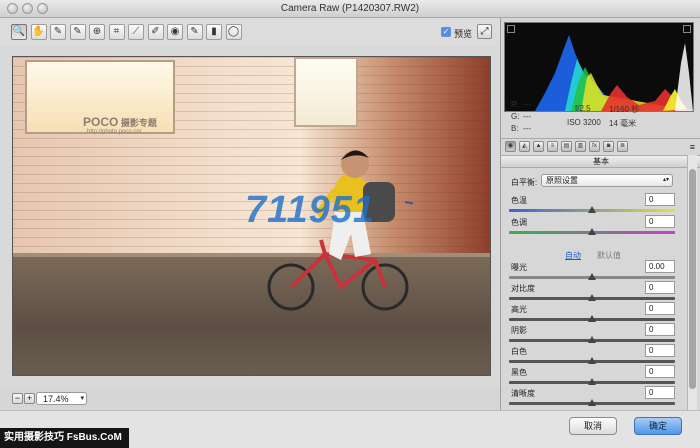 The width and height of the screenshot is (700, 448). I want to click on spot-removal-tool: ✐, so click(155, 32).